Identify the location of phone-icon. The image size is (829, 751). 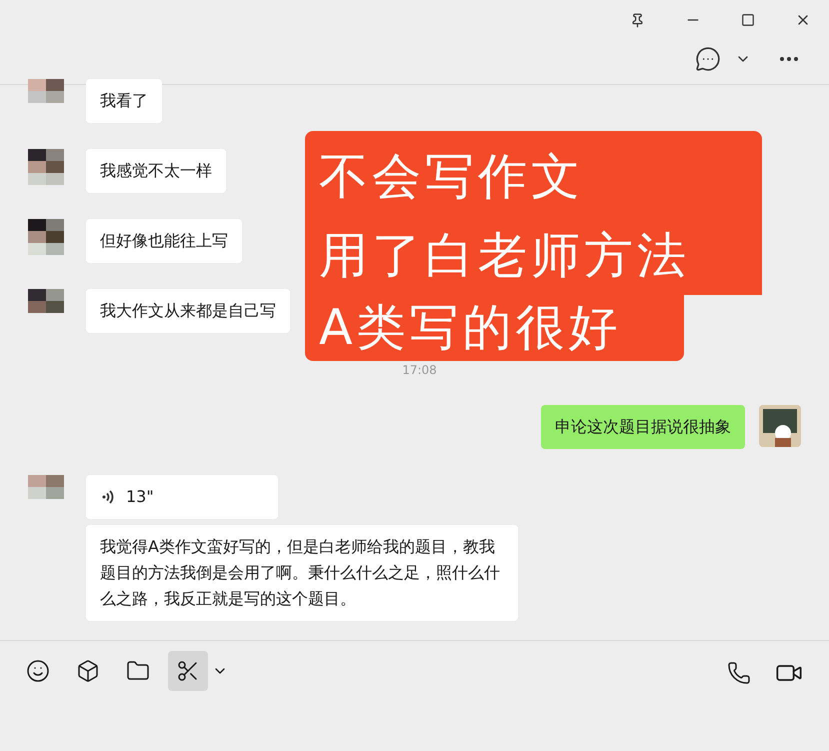
(739, 673).